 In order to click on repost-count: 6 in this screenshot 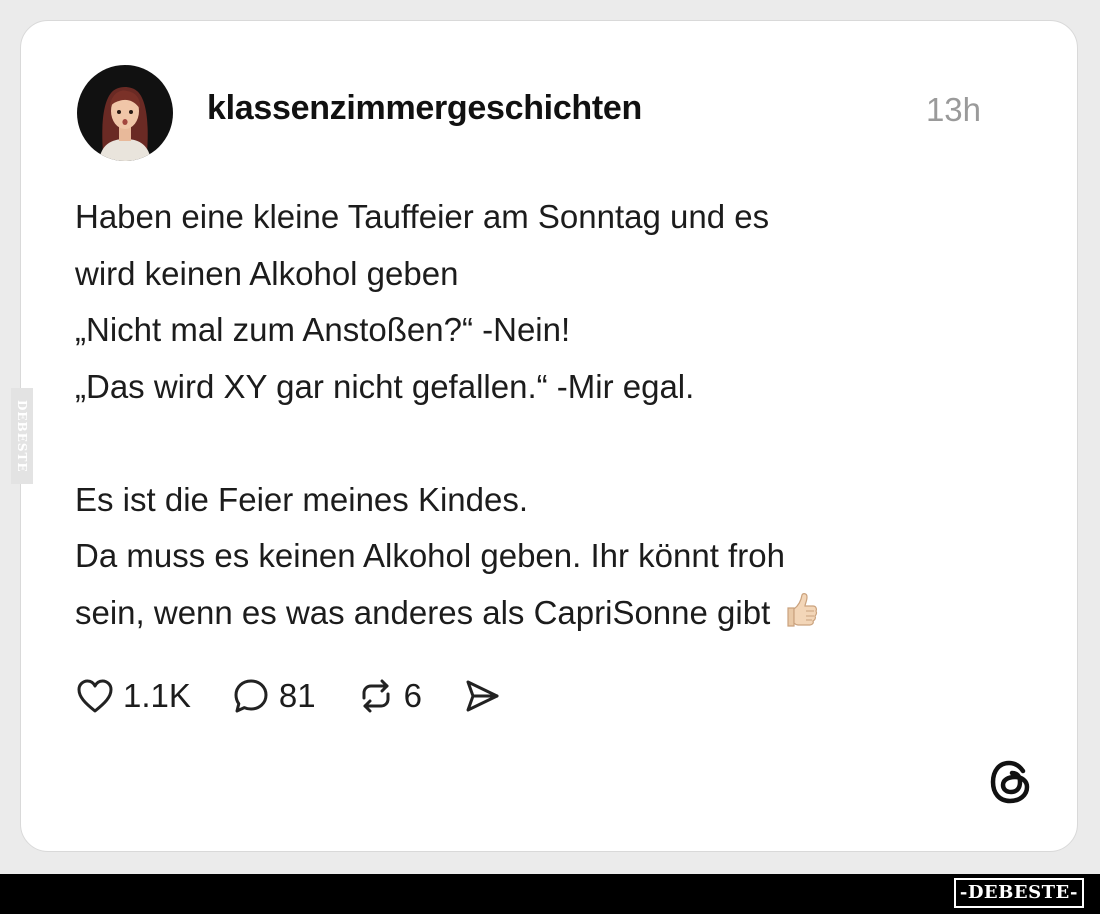, I will do `click(412, 695)`.